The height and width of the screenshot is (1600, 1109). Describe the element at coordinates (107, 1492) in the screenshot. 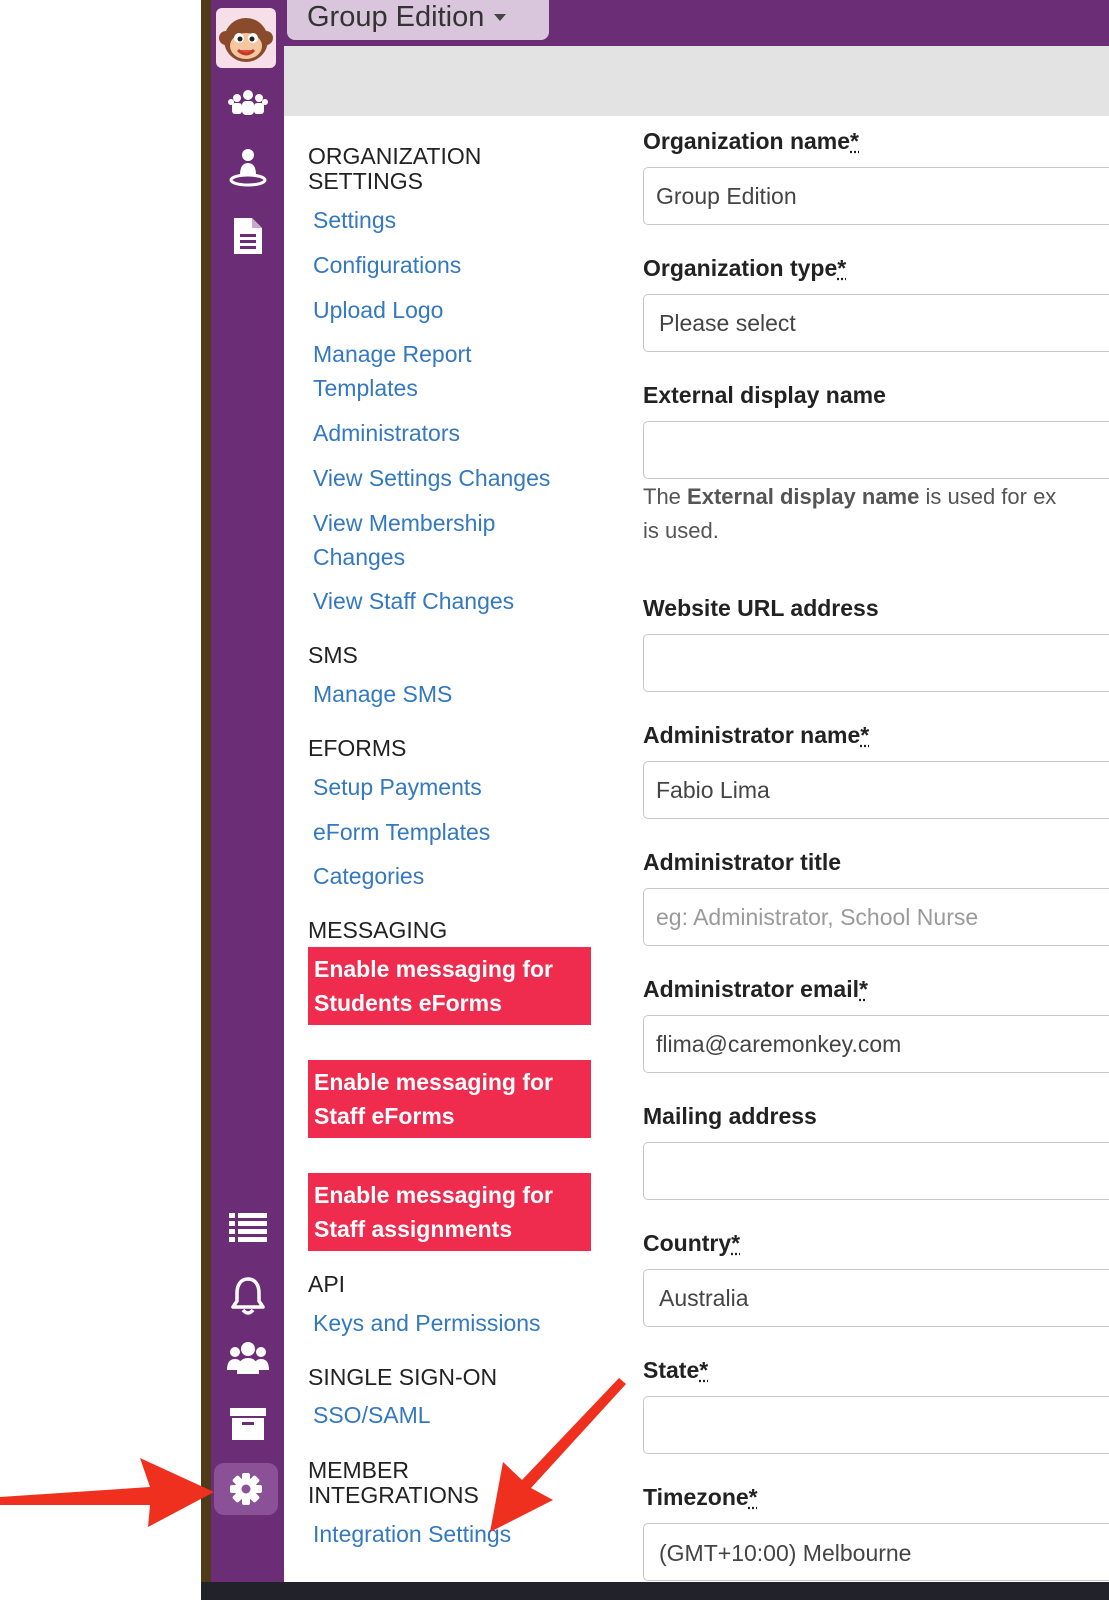

I see `arrow-to-gear-icon` at that location.